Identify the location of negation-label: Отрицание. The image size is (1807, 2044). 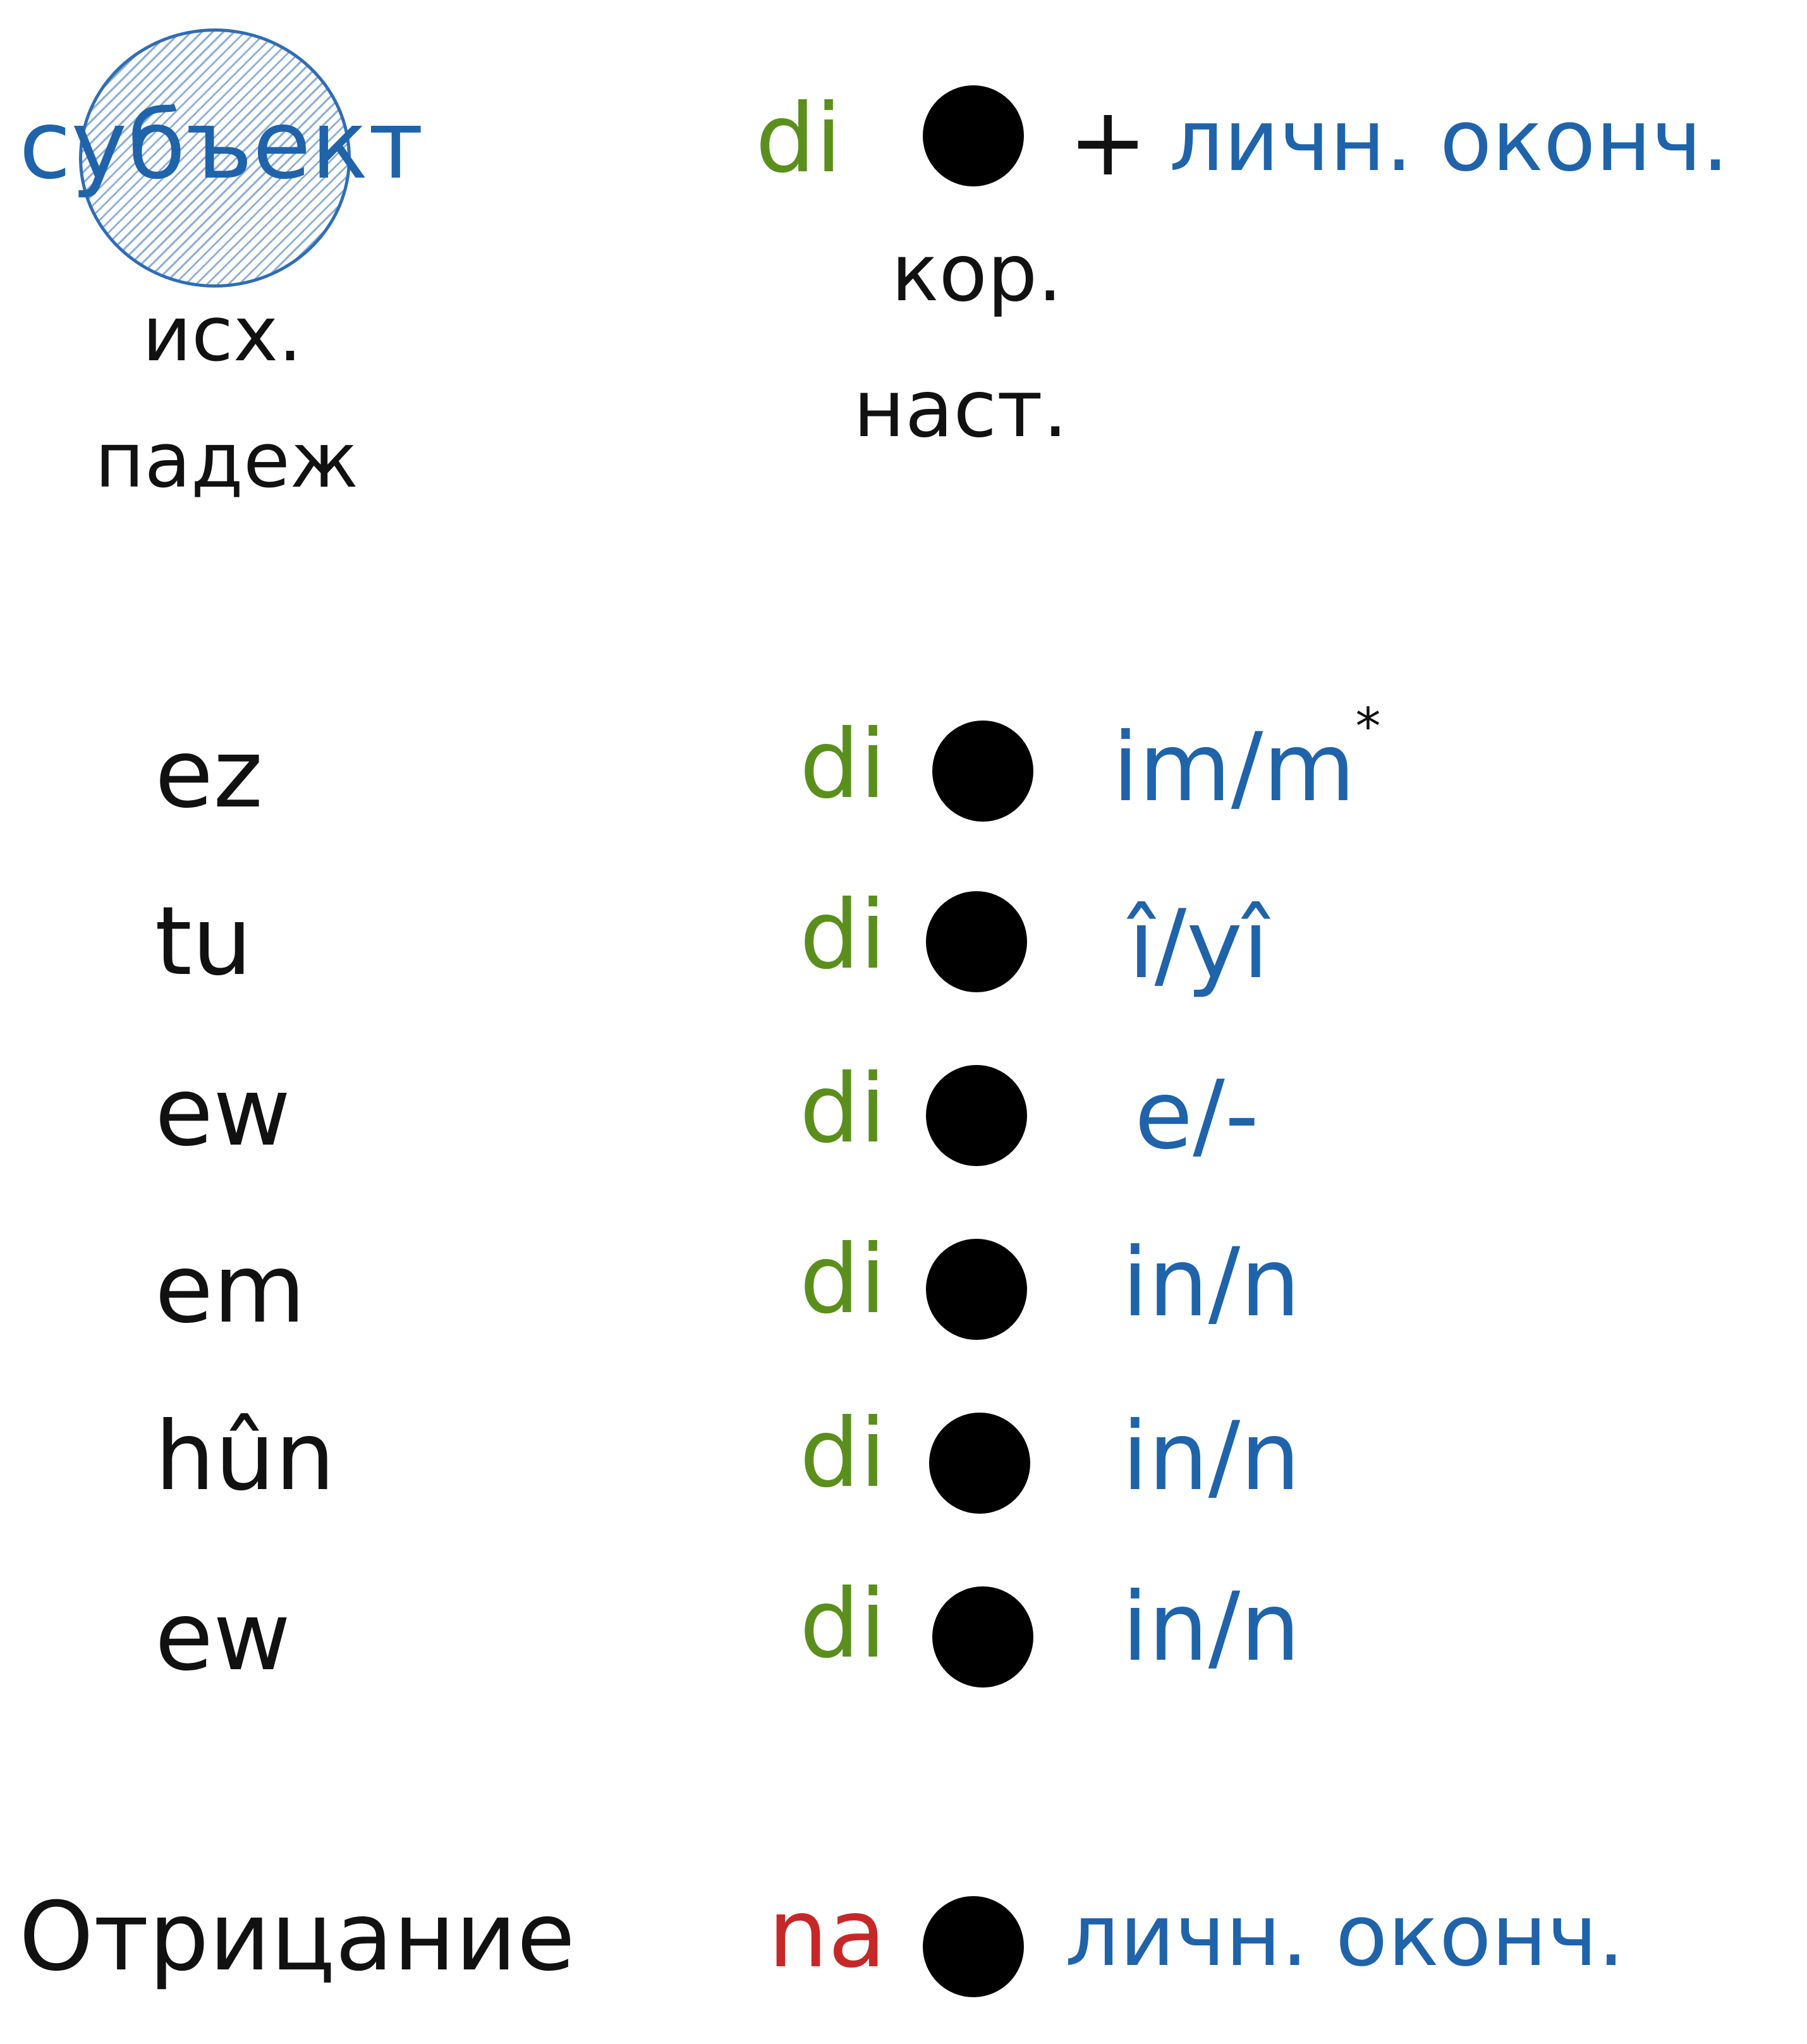
(297, 1937).